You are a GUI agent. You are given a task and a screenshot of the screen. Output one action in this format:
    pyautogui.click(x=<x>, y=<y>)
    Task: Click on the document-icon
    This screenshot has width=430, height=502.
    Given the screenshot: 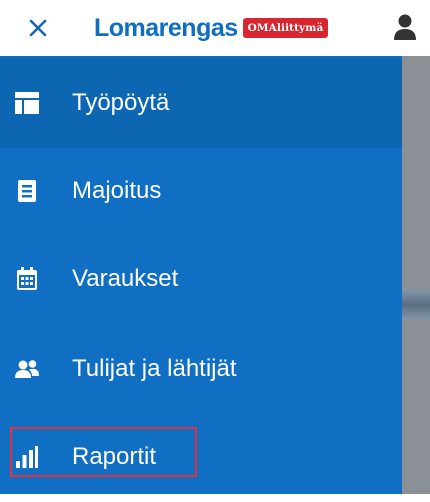 What is the action you would take?
    pyautogui.click(x=27, y=191)
    